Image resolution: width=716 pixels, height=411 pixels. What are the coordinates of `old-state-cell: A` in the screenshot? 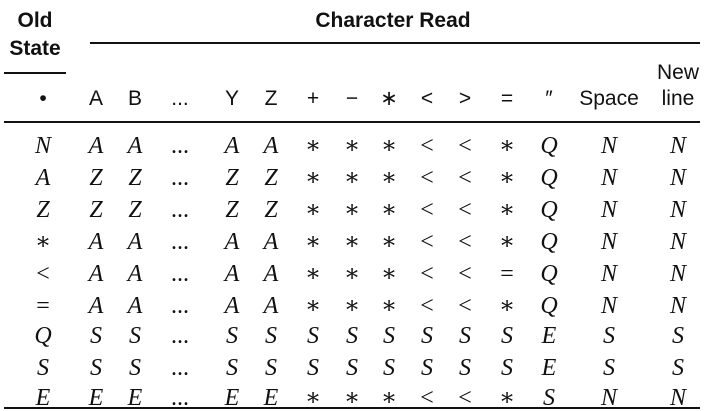 It's located at (43, 178).